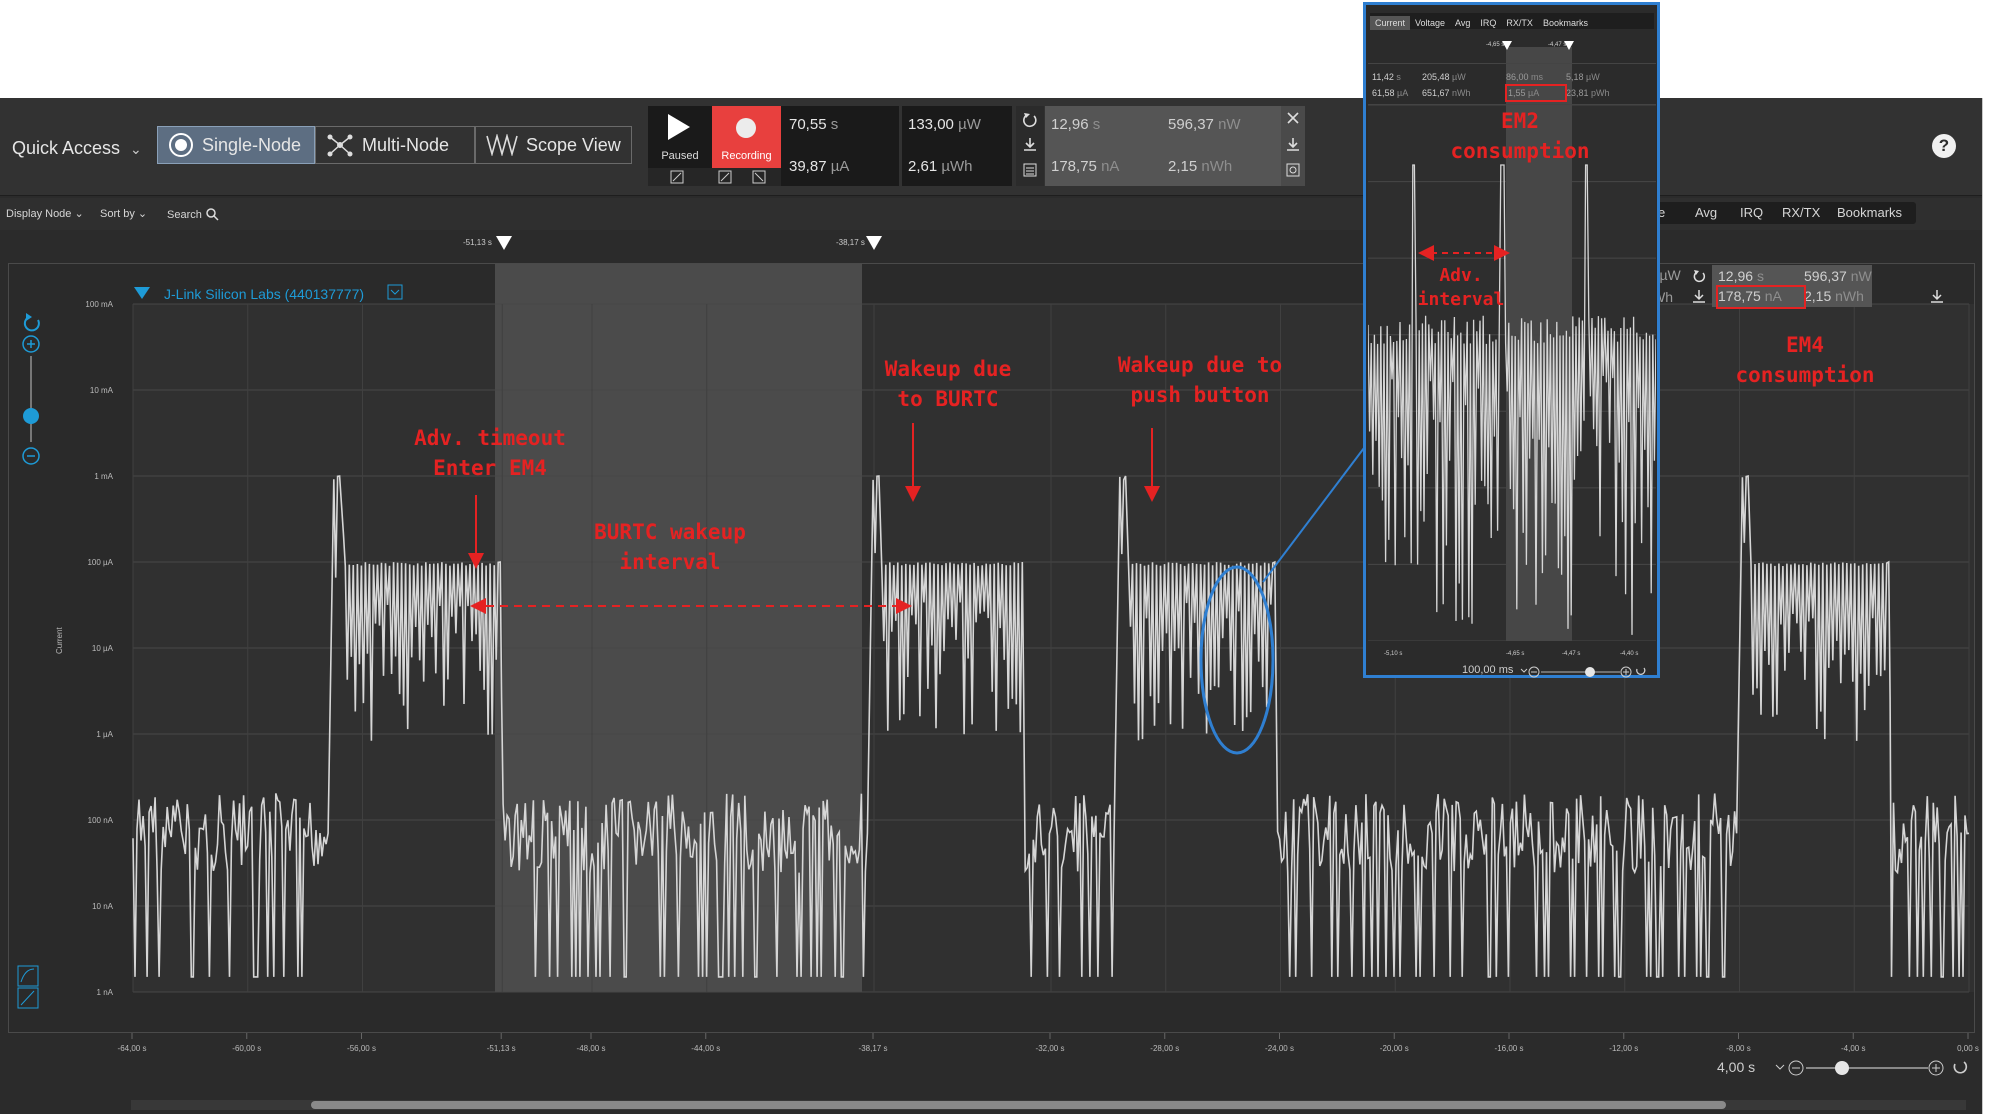 The width and height of the screenshot is (2000, 1114). Describe the element at coordinates (918, 589) in the screenshot. I see `annotation-overlay` at that location.